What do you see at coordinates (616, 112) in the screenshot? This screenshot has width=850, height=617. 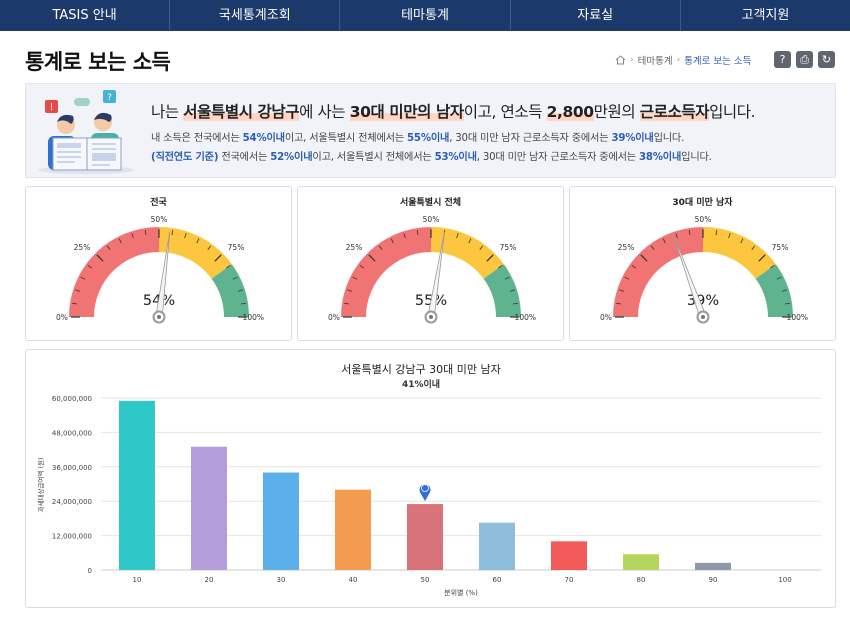 I see `headline-text: 만원의` at bounding box center [616, 112].